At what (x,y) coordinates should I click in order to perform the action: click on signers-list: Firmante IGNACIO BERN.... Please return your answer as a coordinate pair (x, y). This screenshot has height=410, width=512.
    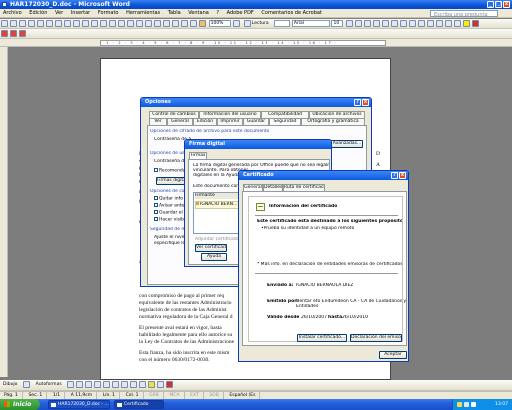
    Looking at the image, I should click on (218, 213).